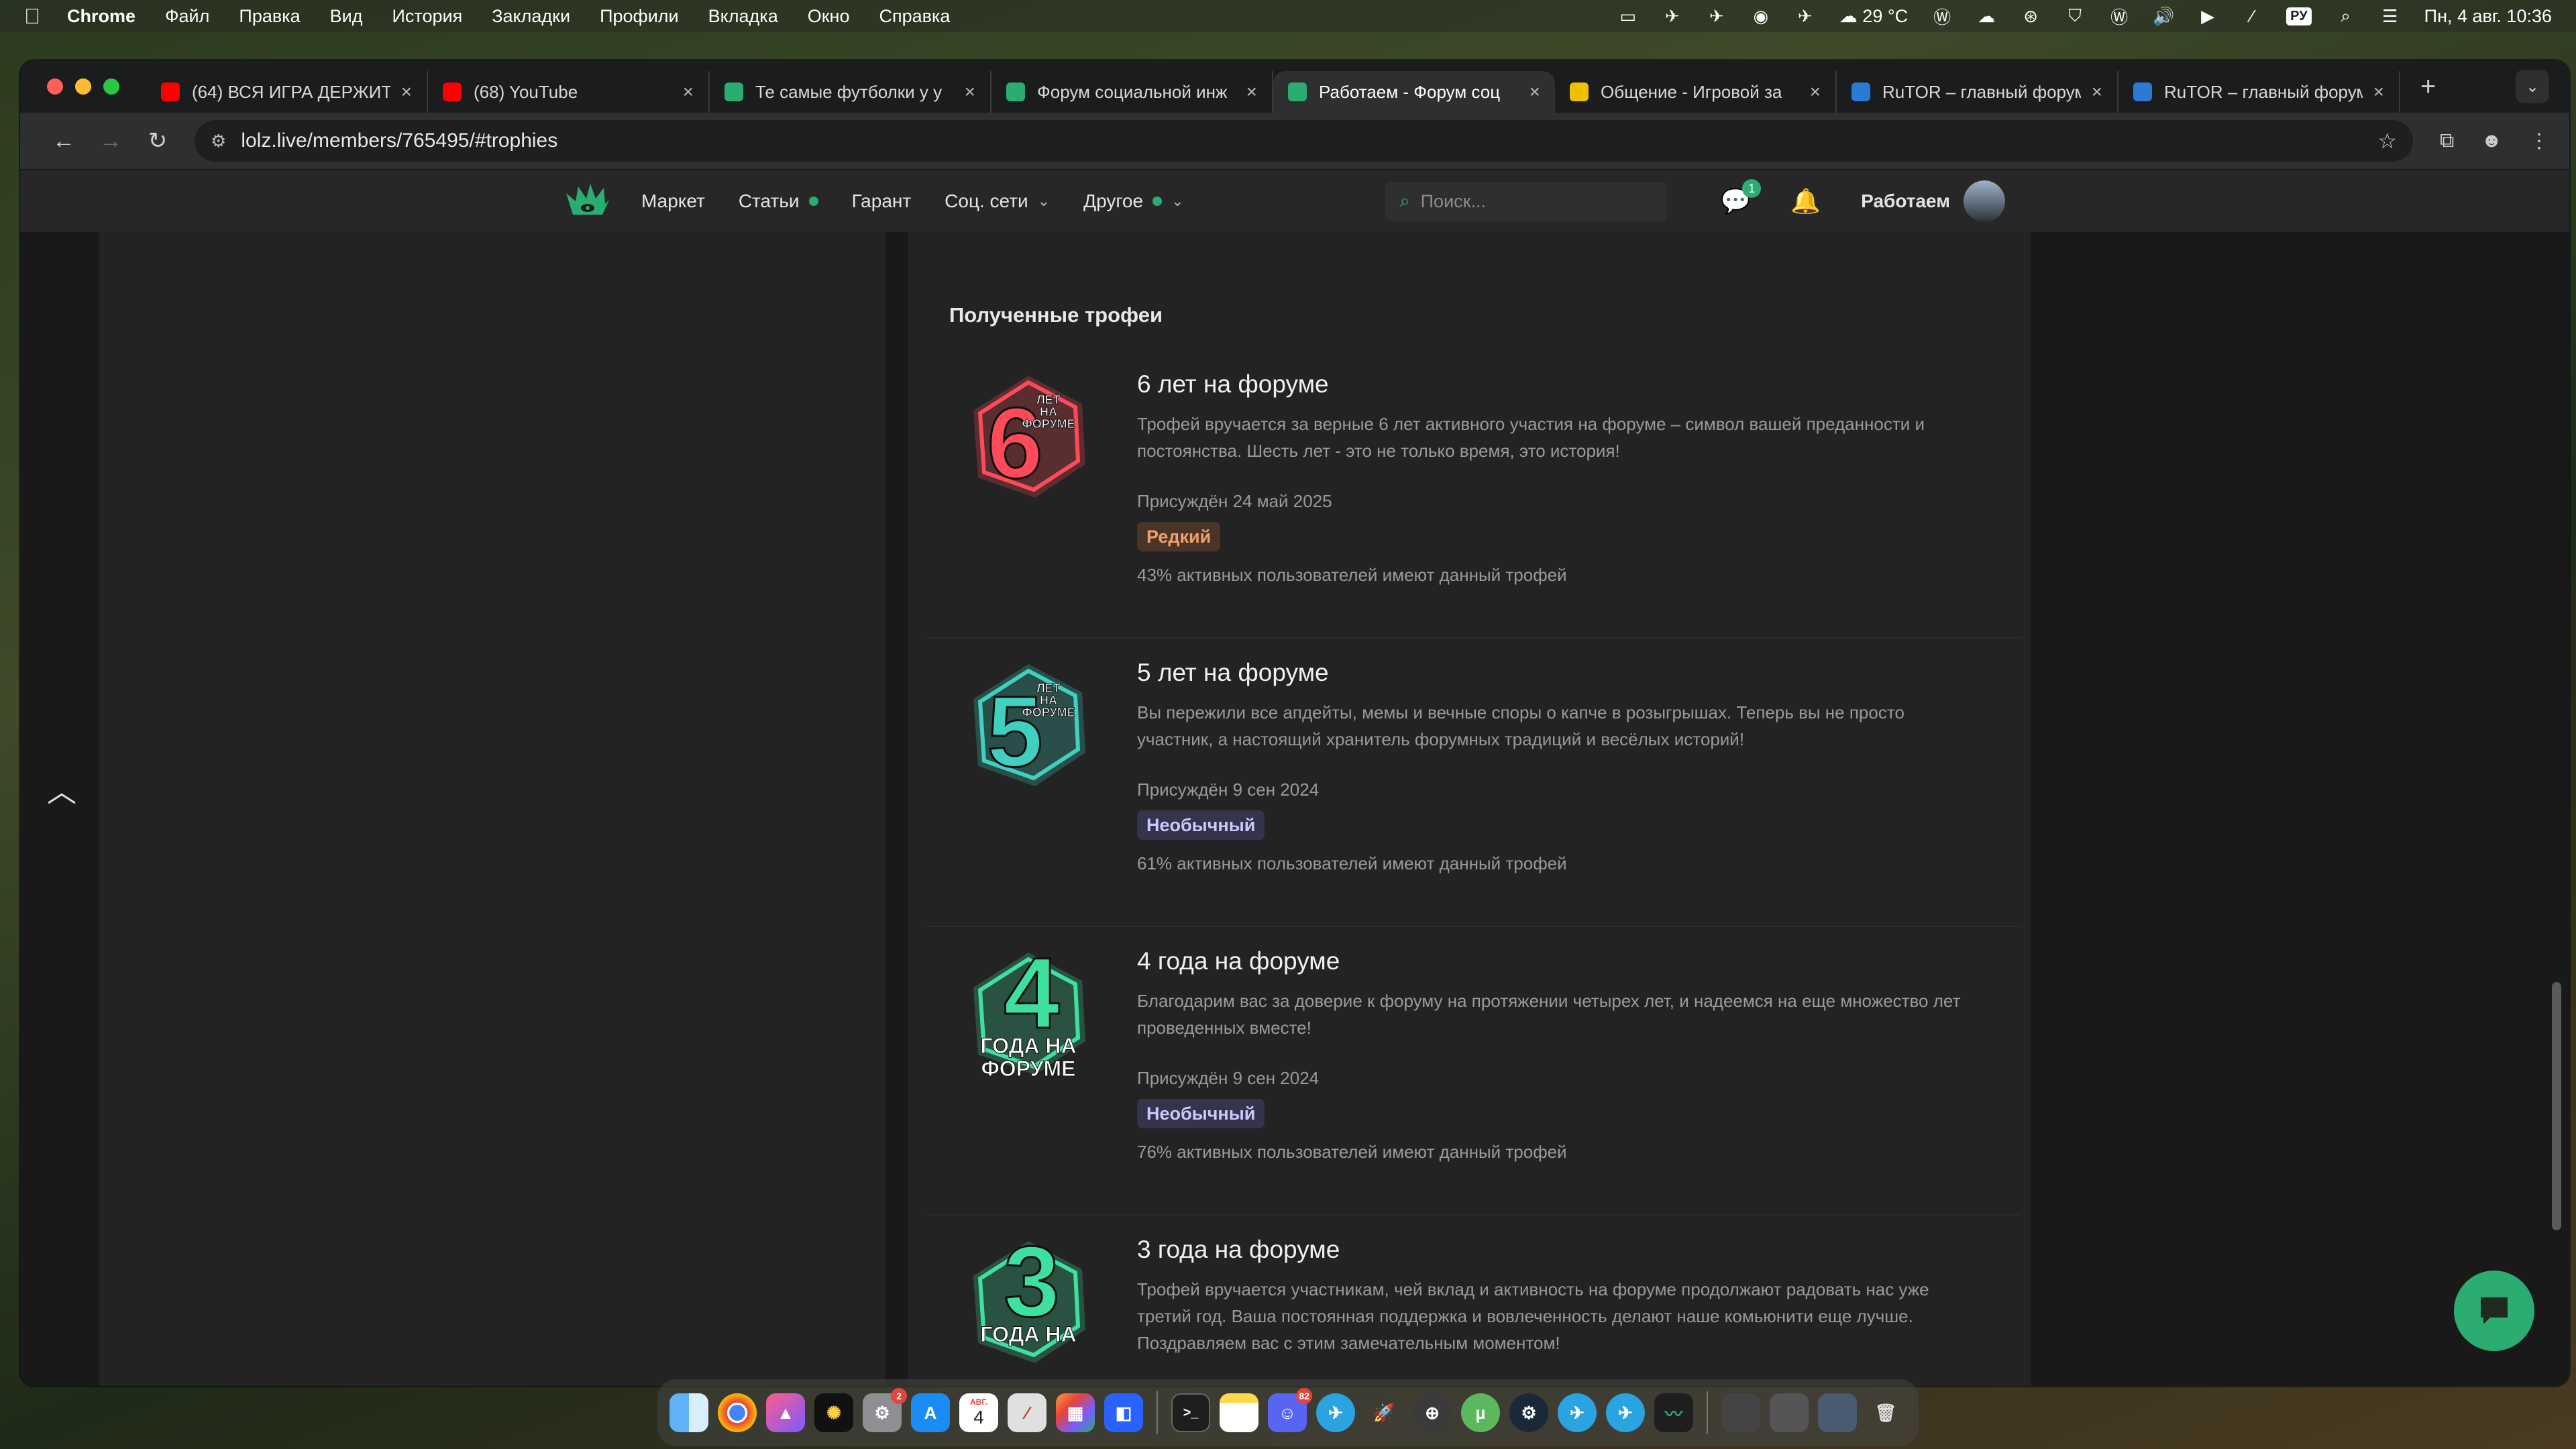 Image resolution: width=2576 pixels, height=1449 pixels. I want to click on telegram-status-icon: ✈, so click(1672, 16).